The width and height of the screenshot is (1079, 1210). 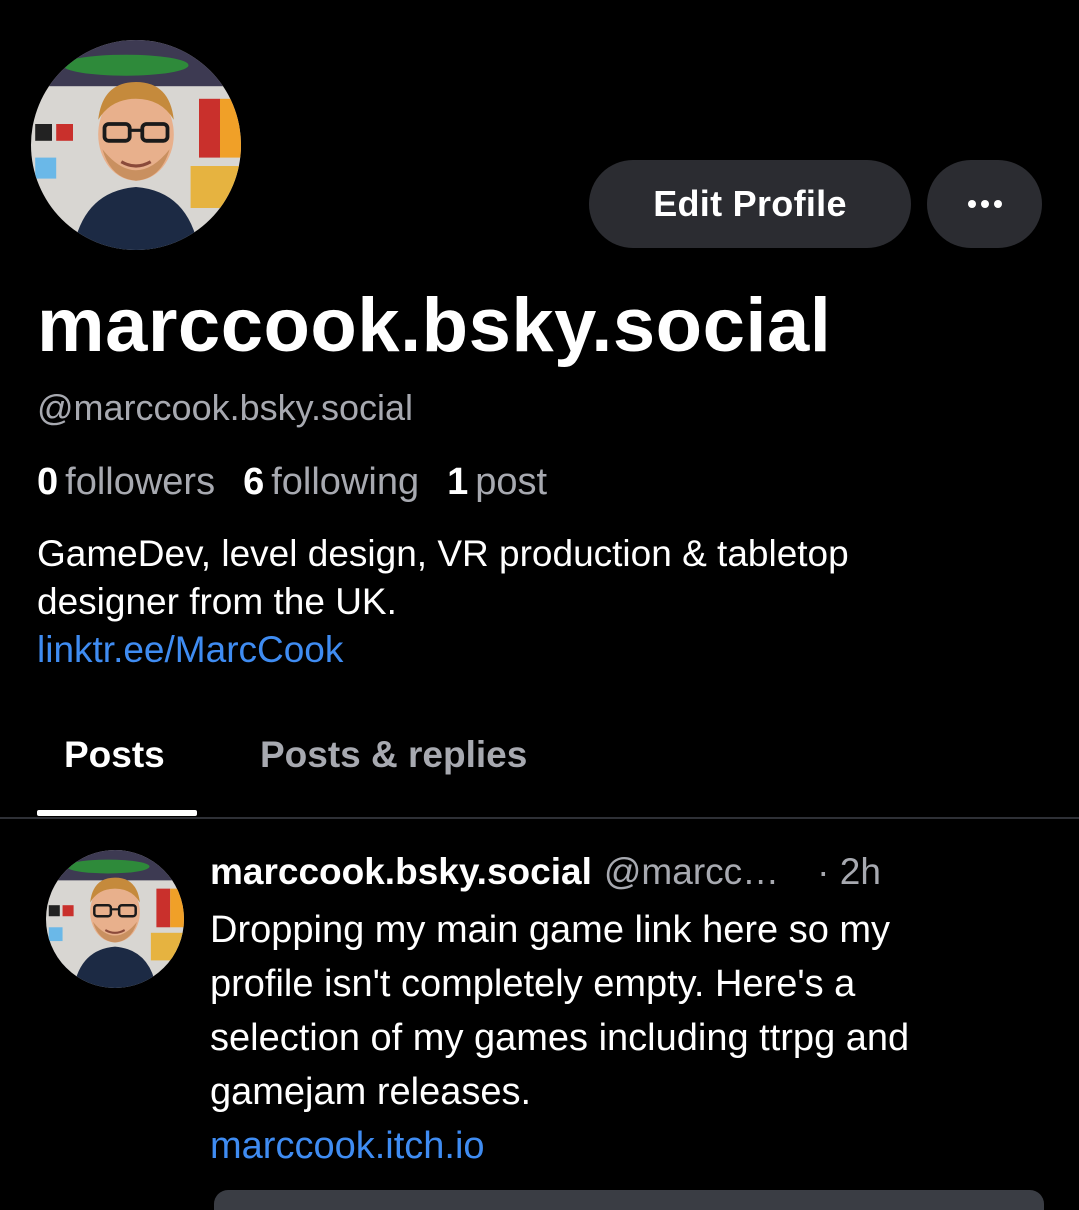 I want to click on post-text-line: Dropping my main game link here so my, so click(x=550, y=930).